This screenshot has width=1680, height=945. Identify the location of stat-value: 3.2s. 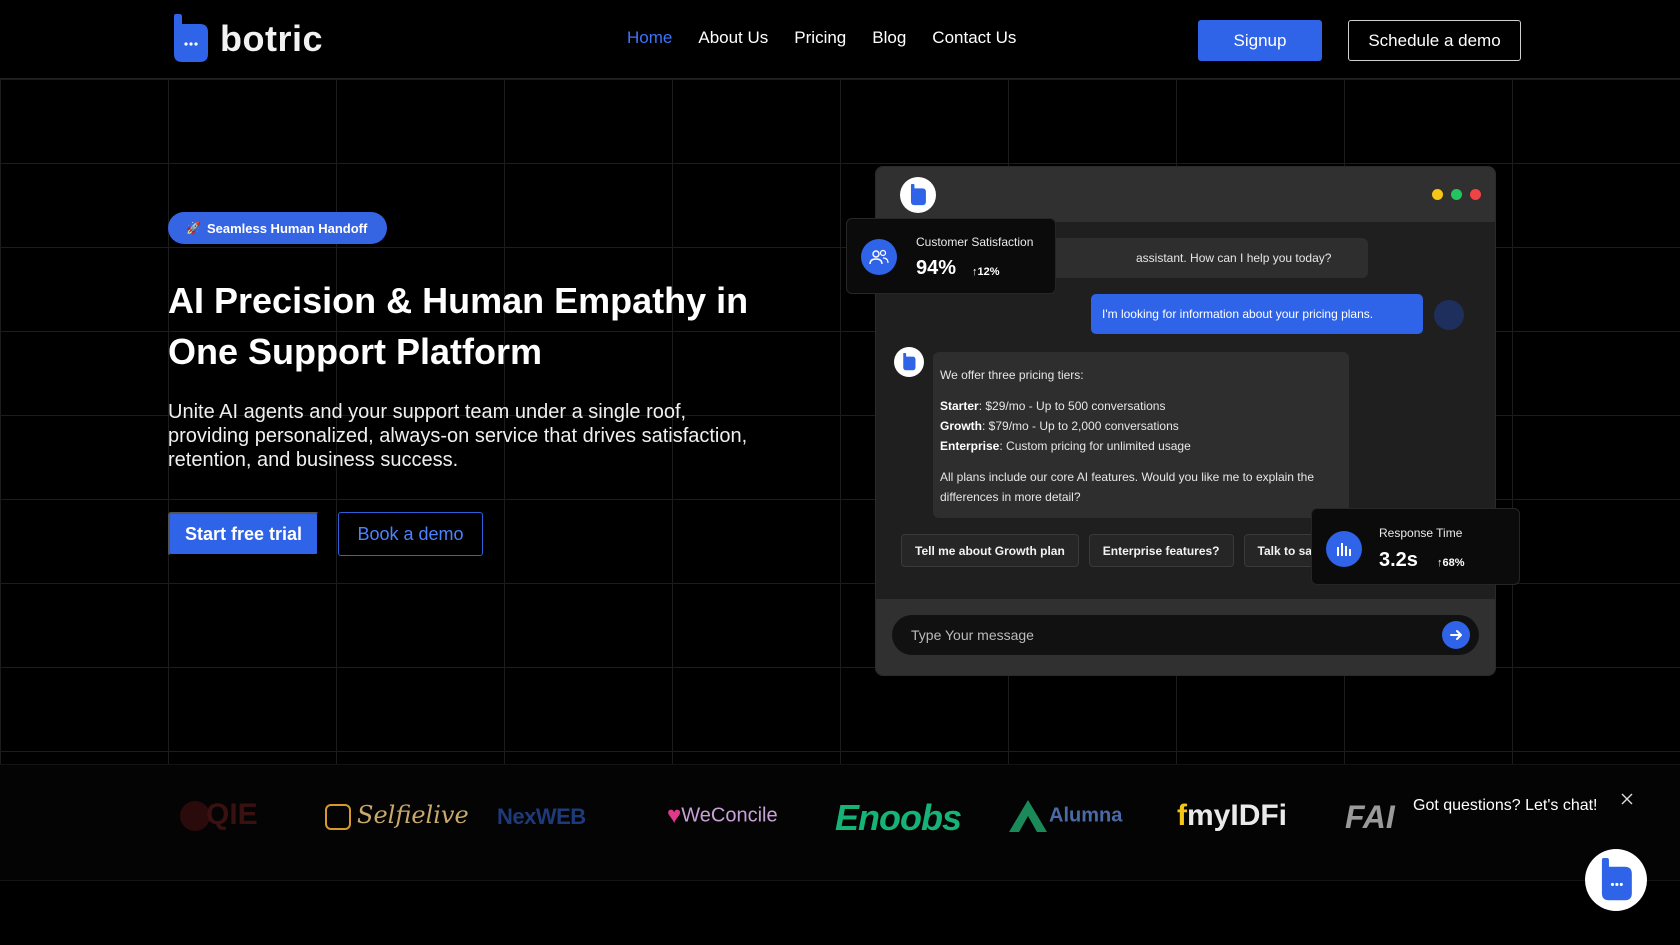
(1398, 560).